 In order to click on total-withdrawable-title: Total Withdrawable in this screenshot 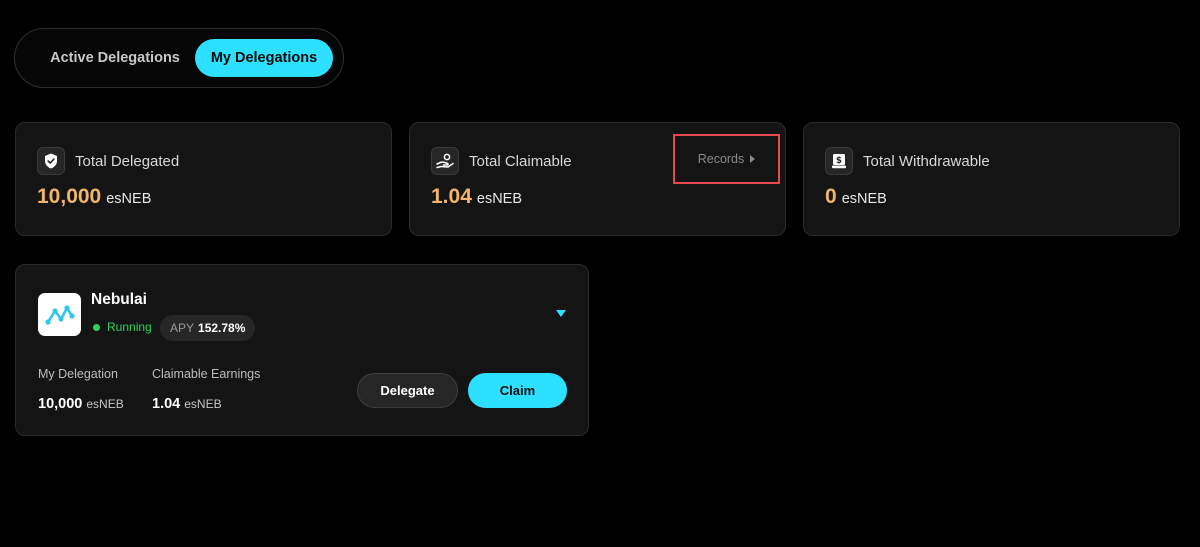, I will do `click(926, 161)`.